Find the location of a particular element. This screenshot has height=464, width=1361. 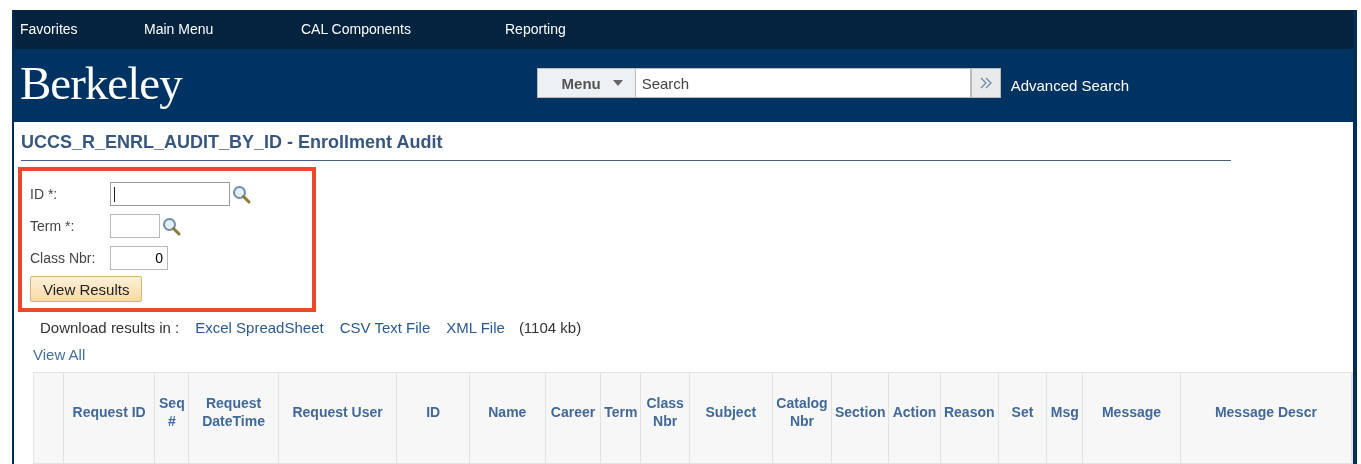

menu-dropdown: Menu is located at coordinates (585, 83).